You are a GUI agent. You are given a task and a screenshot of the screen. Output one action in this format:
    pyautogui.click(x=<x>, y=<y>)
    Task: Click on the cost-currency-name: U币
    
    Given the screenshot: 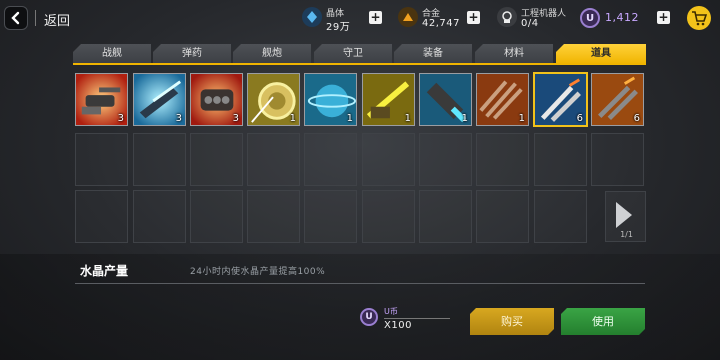 What is the action you would take?
    pyautogui.click(x=391, y=311)
    